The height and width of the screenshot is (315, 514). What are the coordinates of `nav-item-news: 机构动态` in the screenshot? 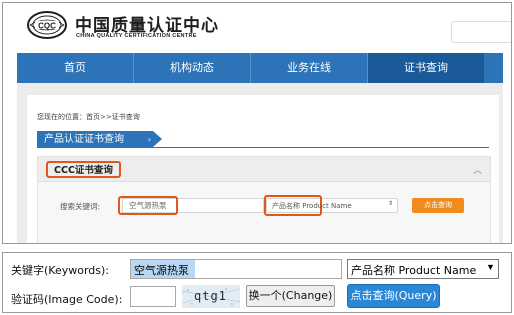 It's located at (192, 68).